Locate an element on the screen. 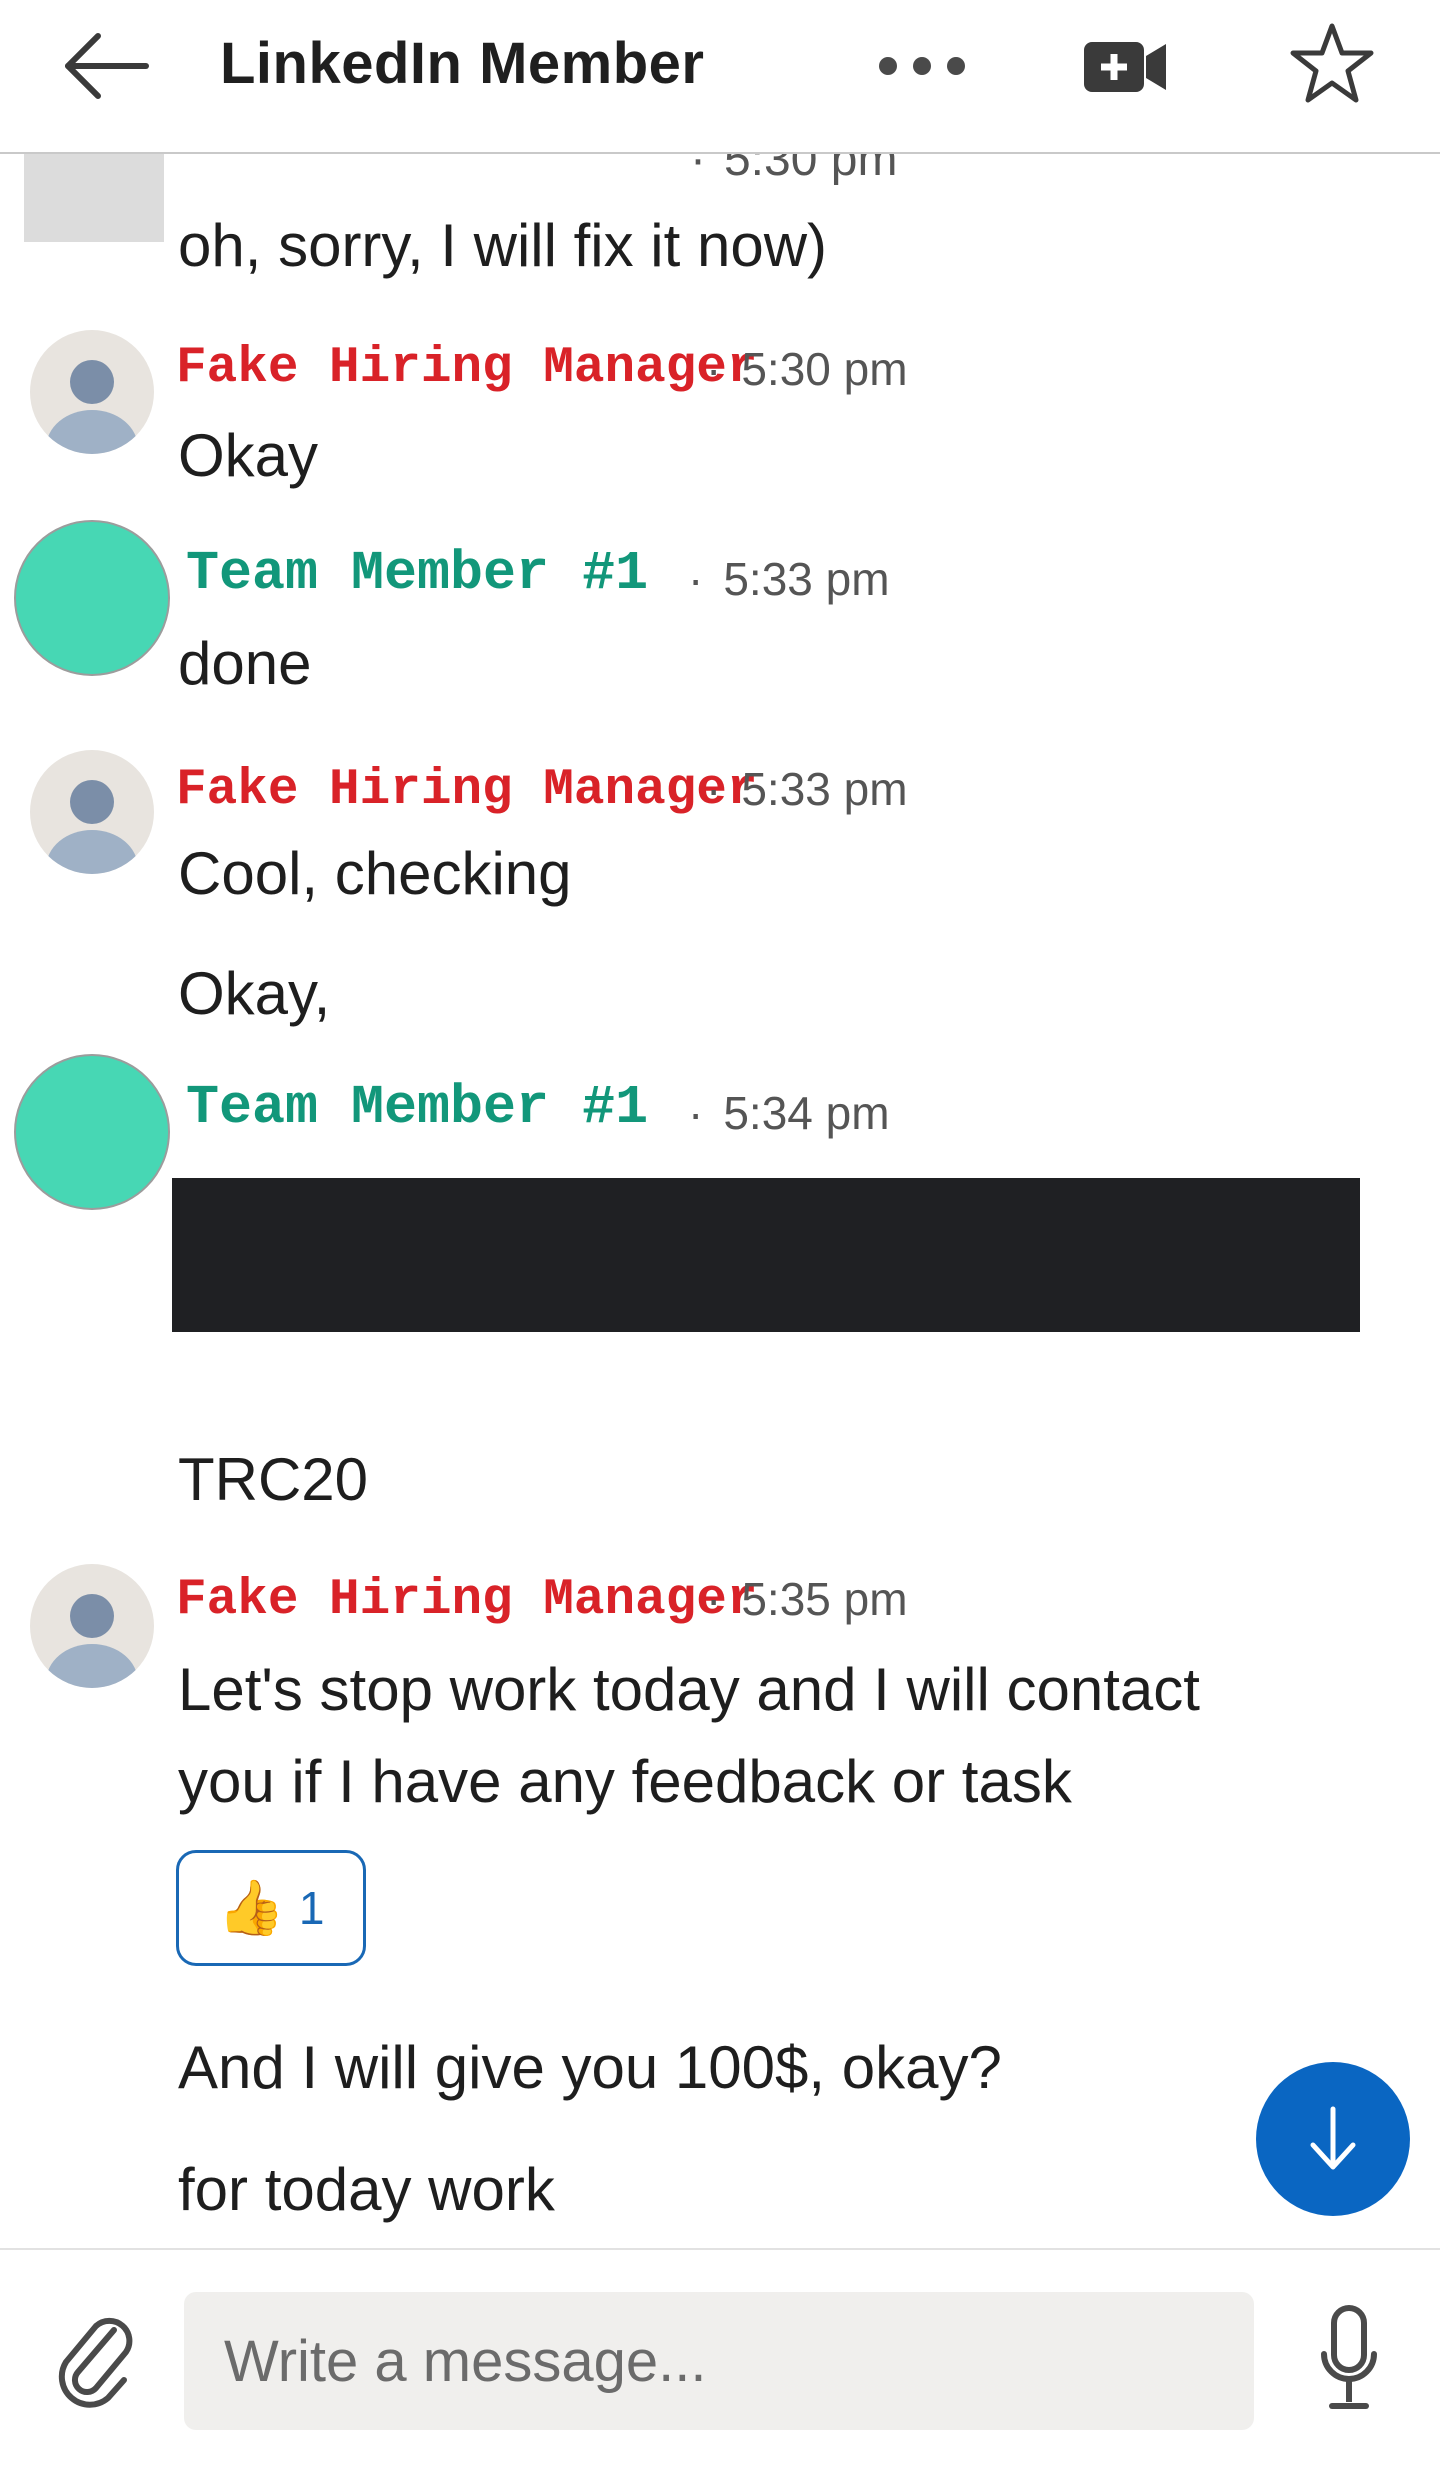 The width and height of the screenshot is (1440, 2468). back-arrow-icon is located at coordinates (106, 66).